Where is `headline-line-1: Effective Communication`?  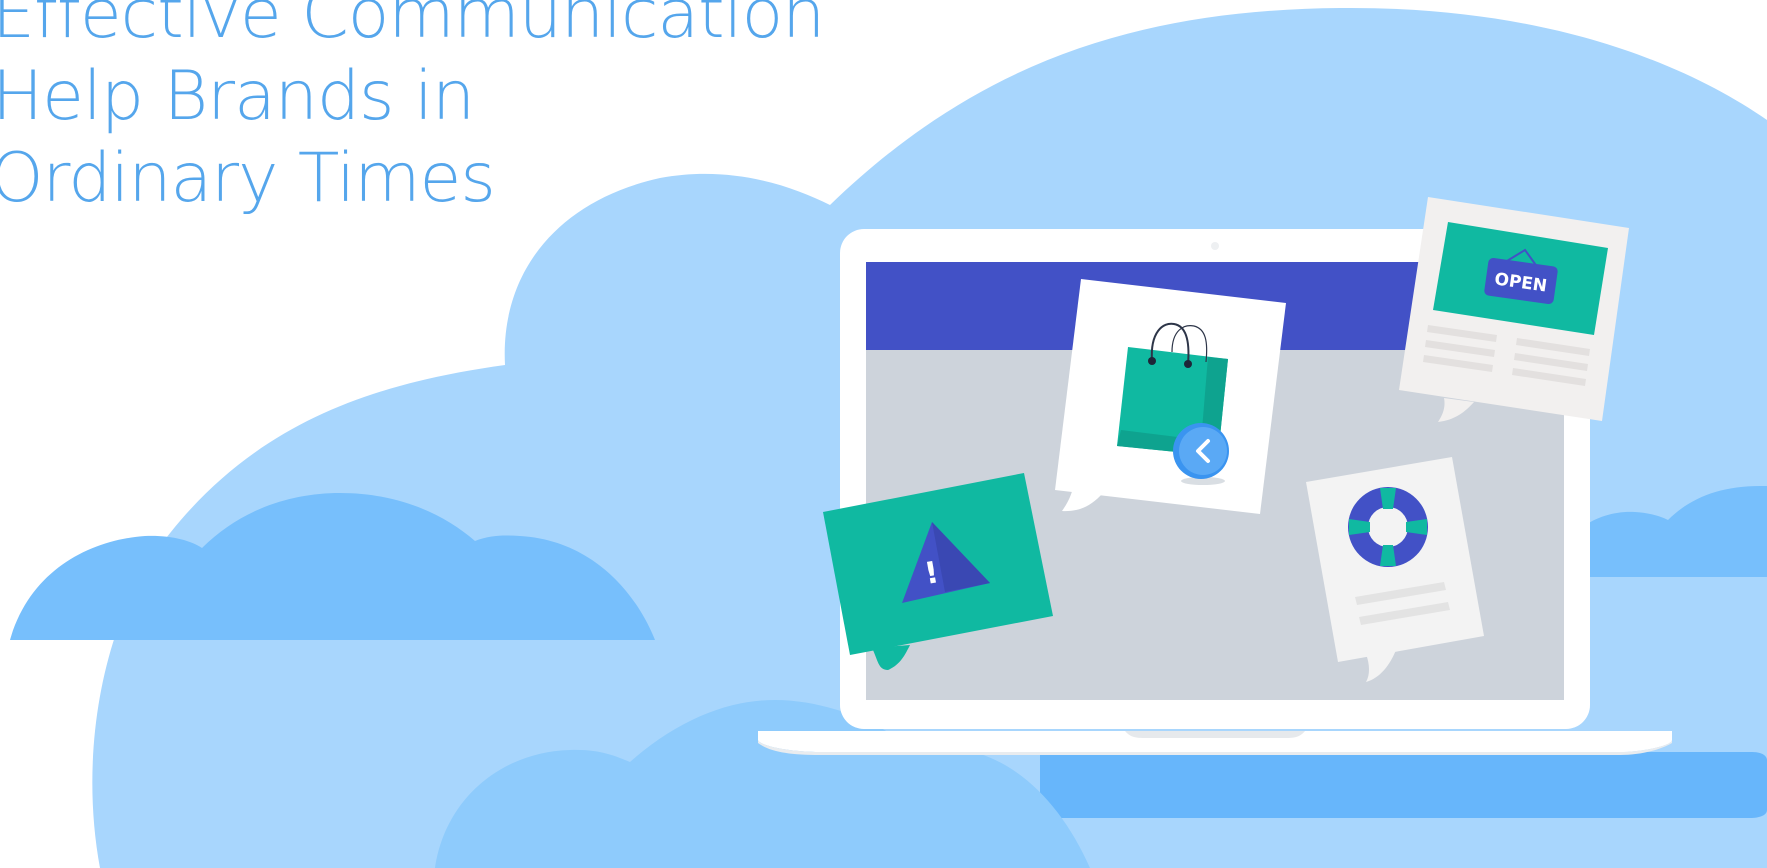 headline-line-1: Effective Communication is located at coordinates (412, 27).